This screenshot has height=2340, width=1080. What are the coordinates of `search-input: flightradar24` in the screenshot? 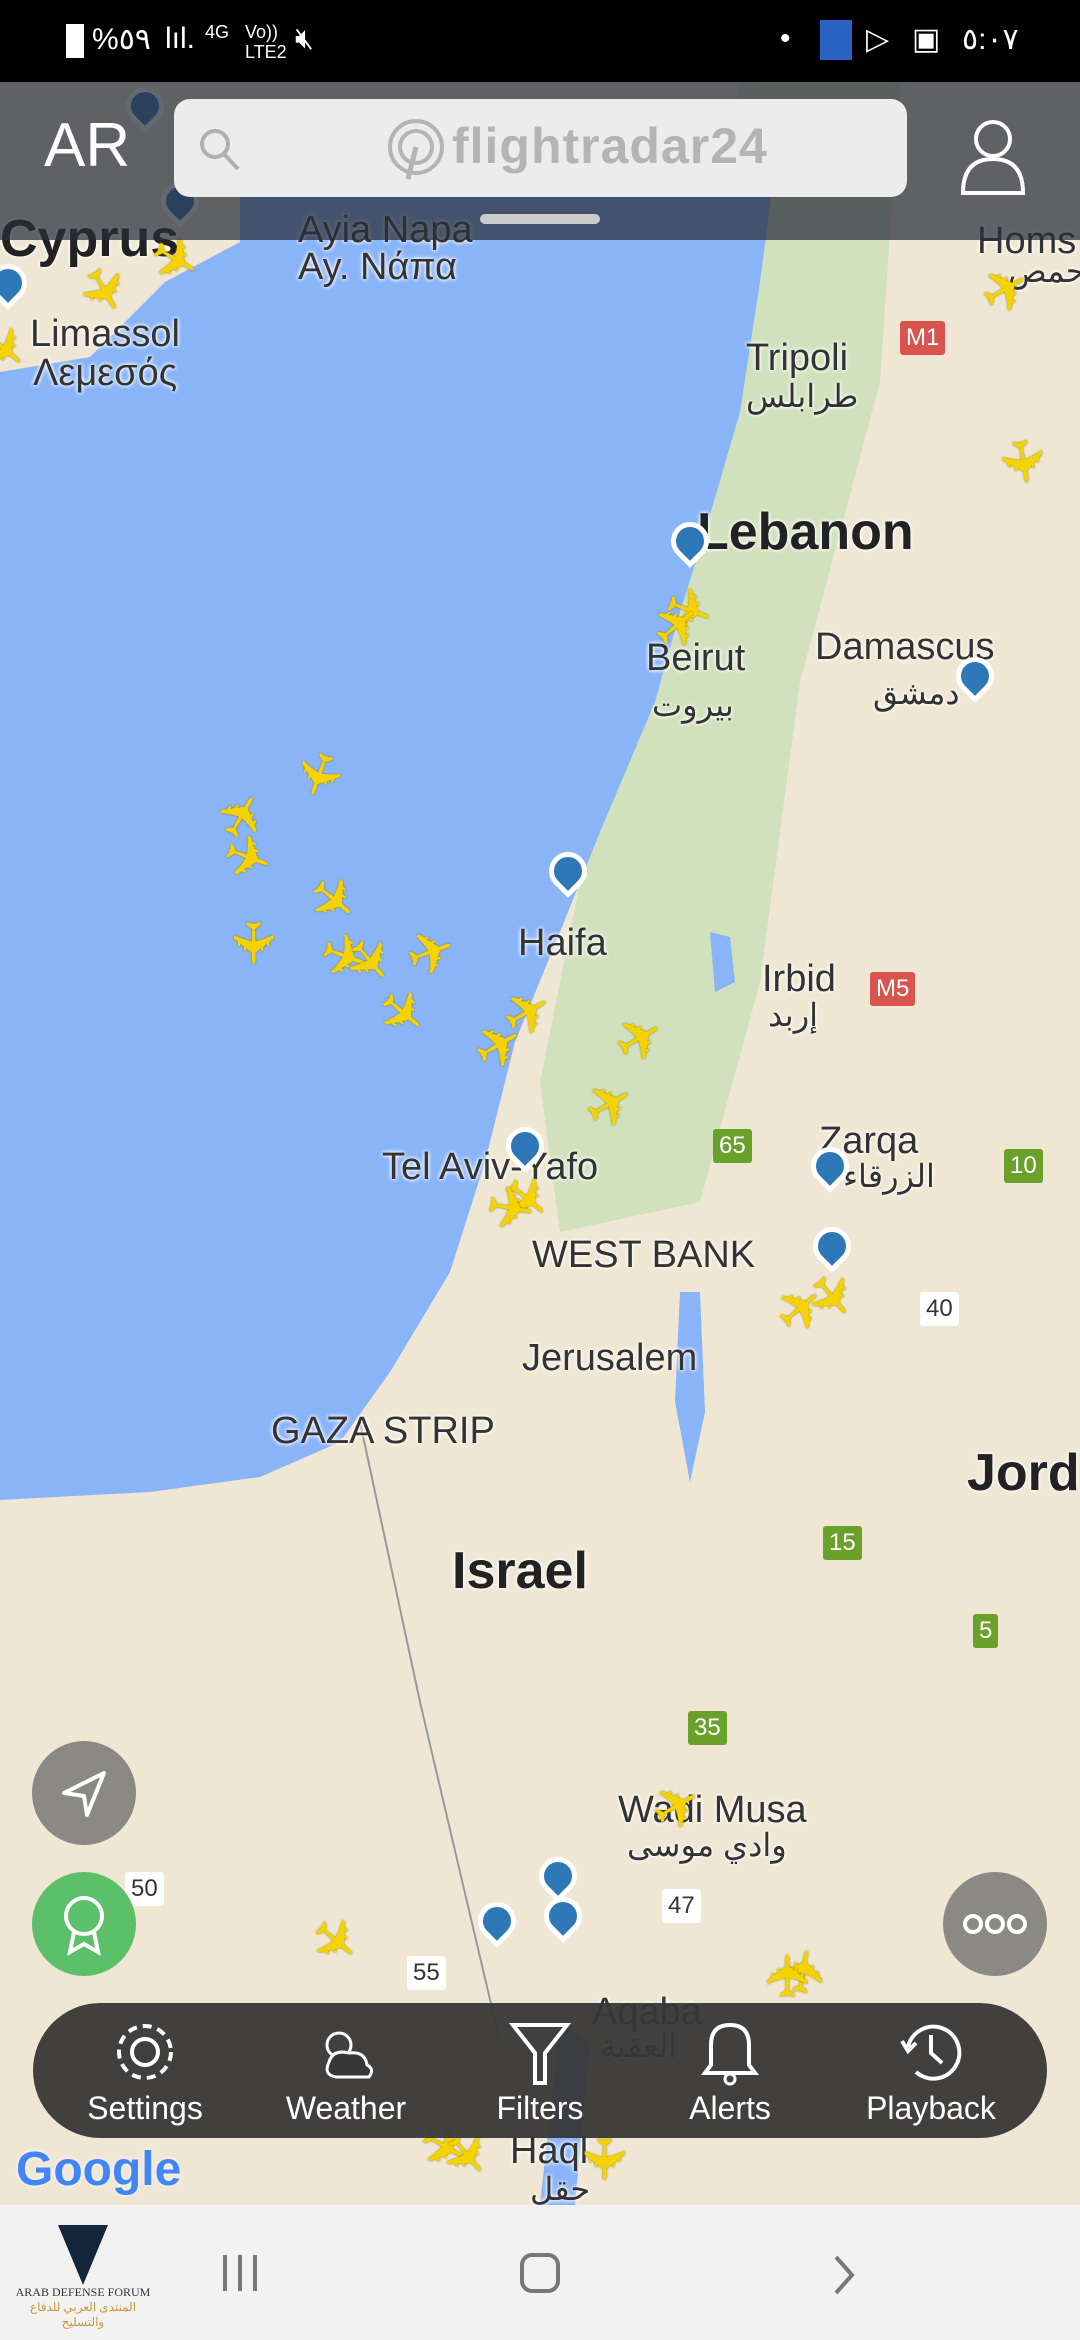 It's located at (540, 148).